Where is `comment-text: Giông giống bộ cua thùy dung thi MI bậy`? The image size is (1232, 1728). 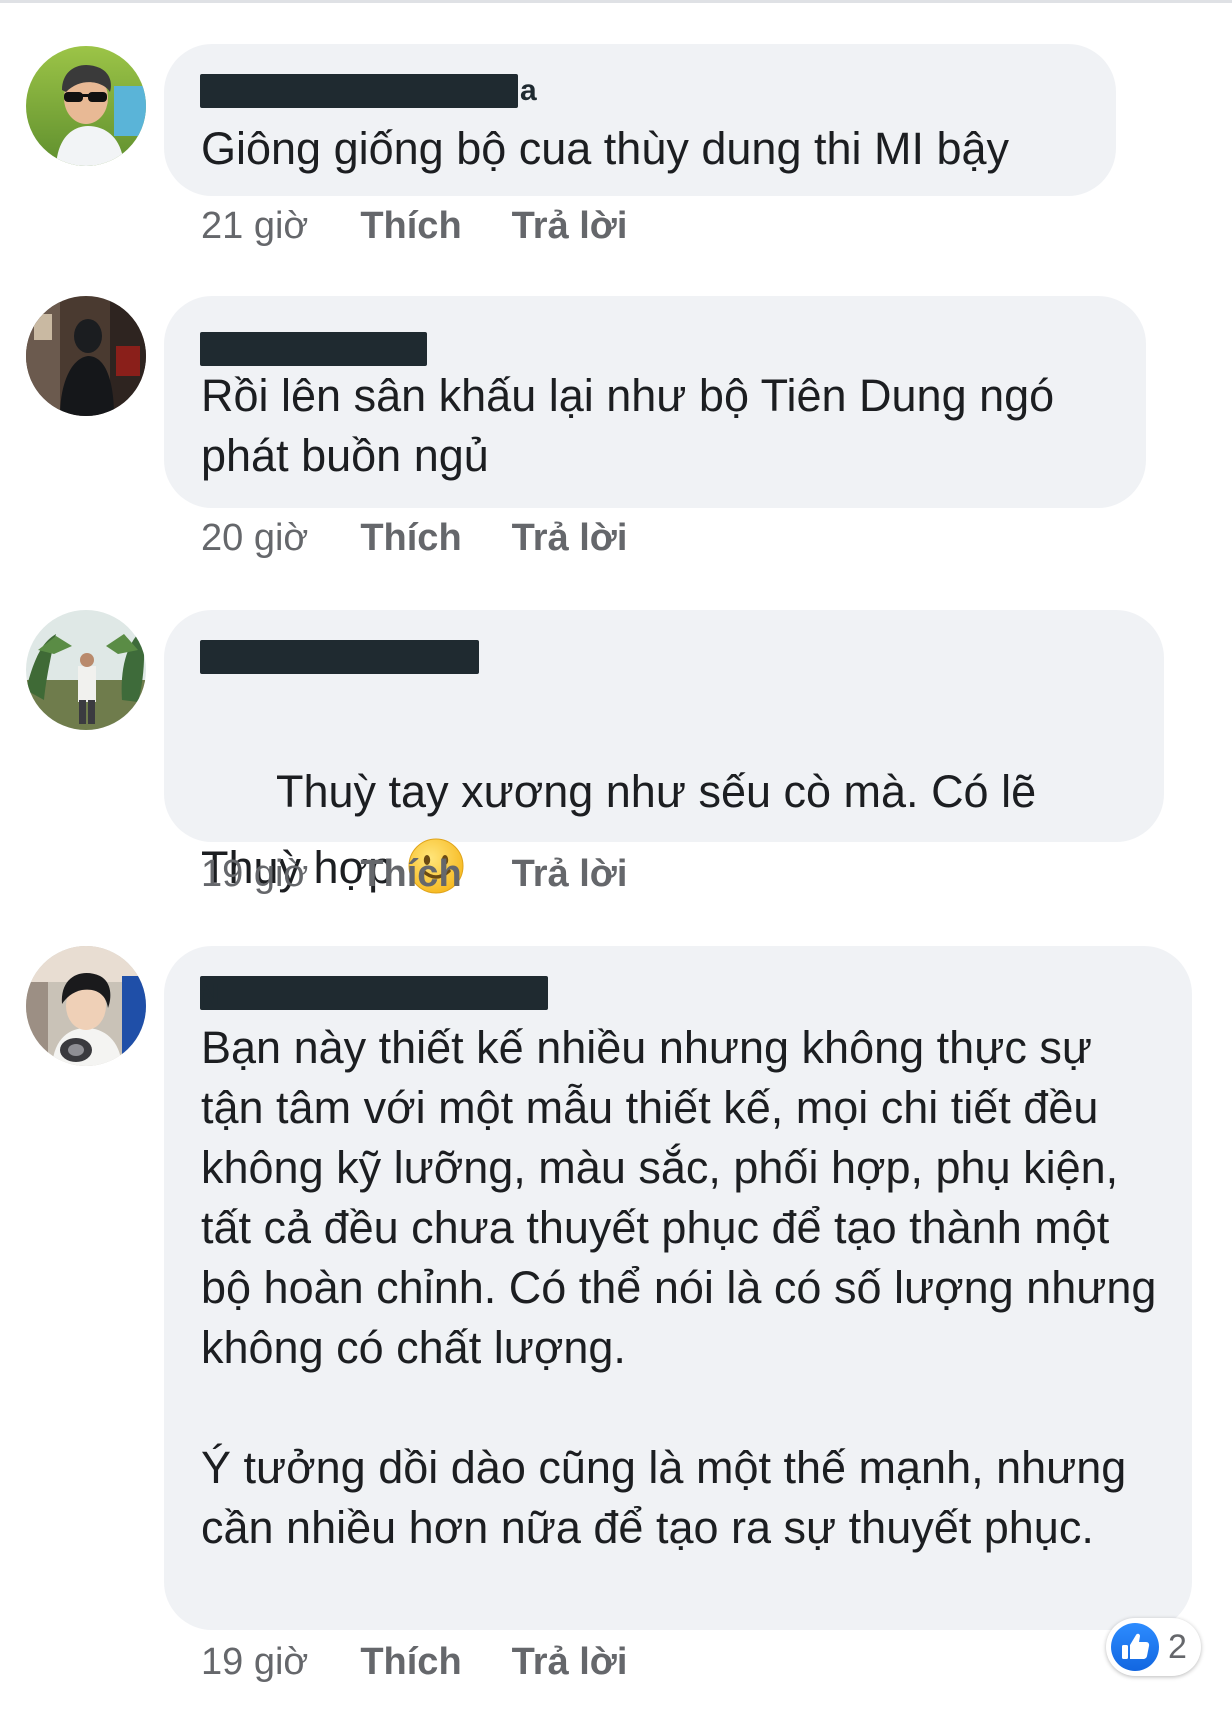
comment-text: Giông giống bộ cua thùy dung thi MI bậy is located at coordinates (605, 148).